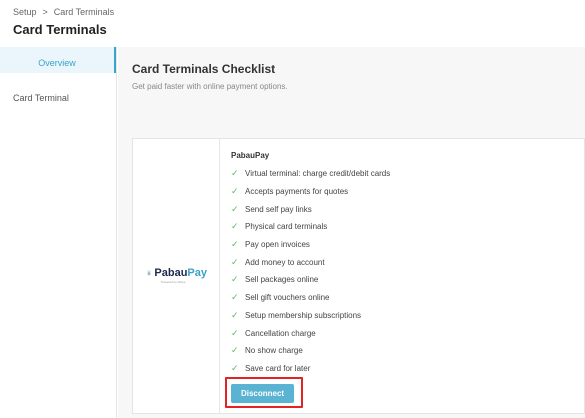 The image size is (585, 418). What do you see at coordinates (278, 209) in the screenshot?
I see `feature-label: Send self pay links` at bounding box center [278, 209].